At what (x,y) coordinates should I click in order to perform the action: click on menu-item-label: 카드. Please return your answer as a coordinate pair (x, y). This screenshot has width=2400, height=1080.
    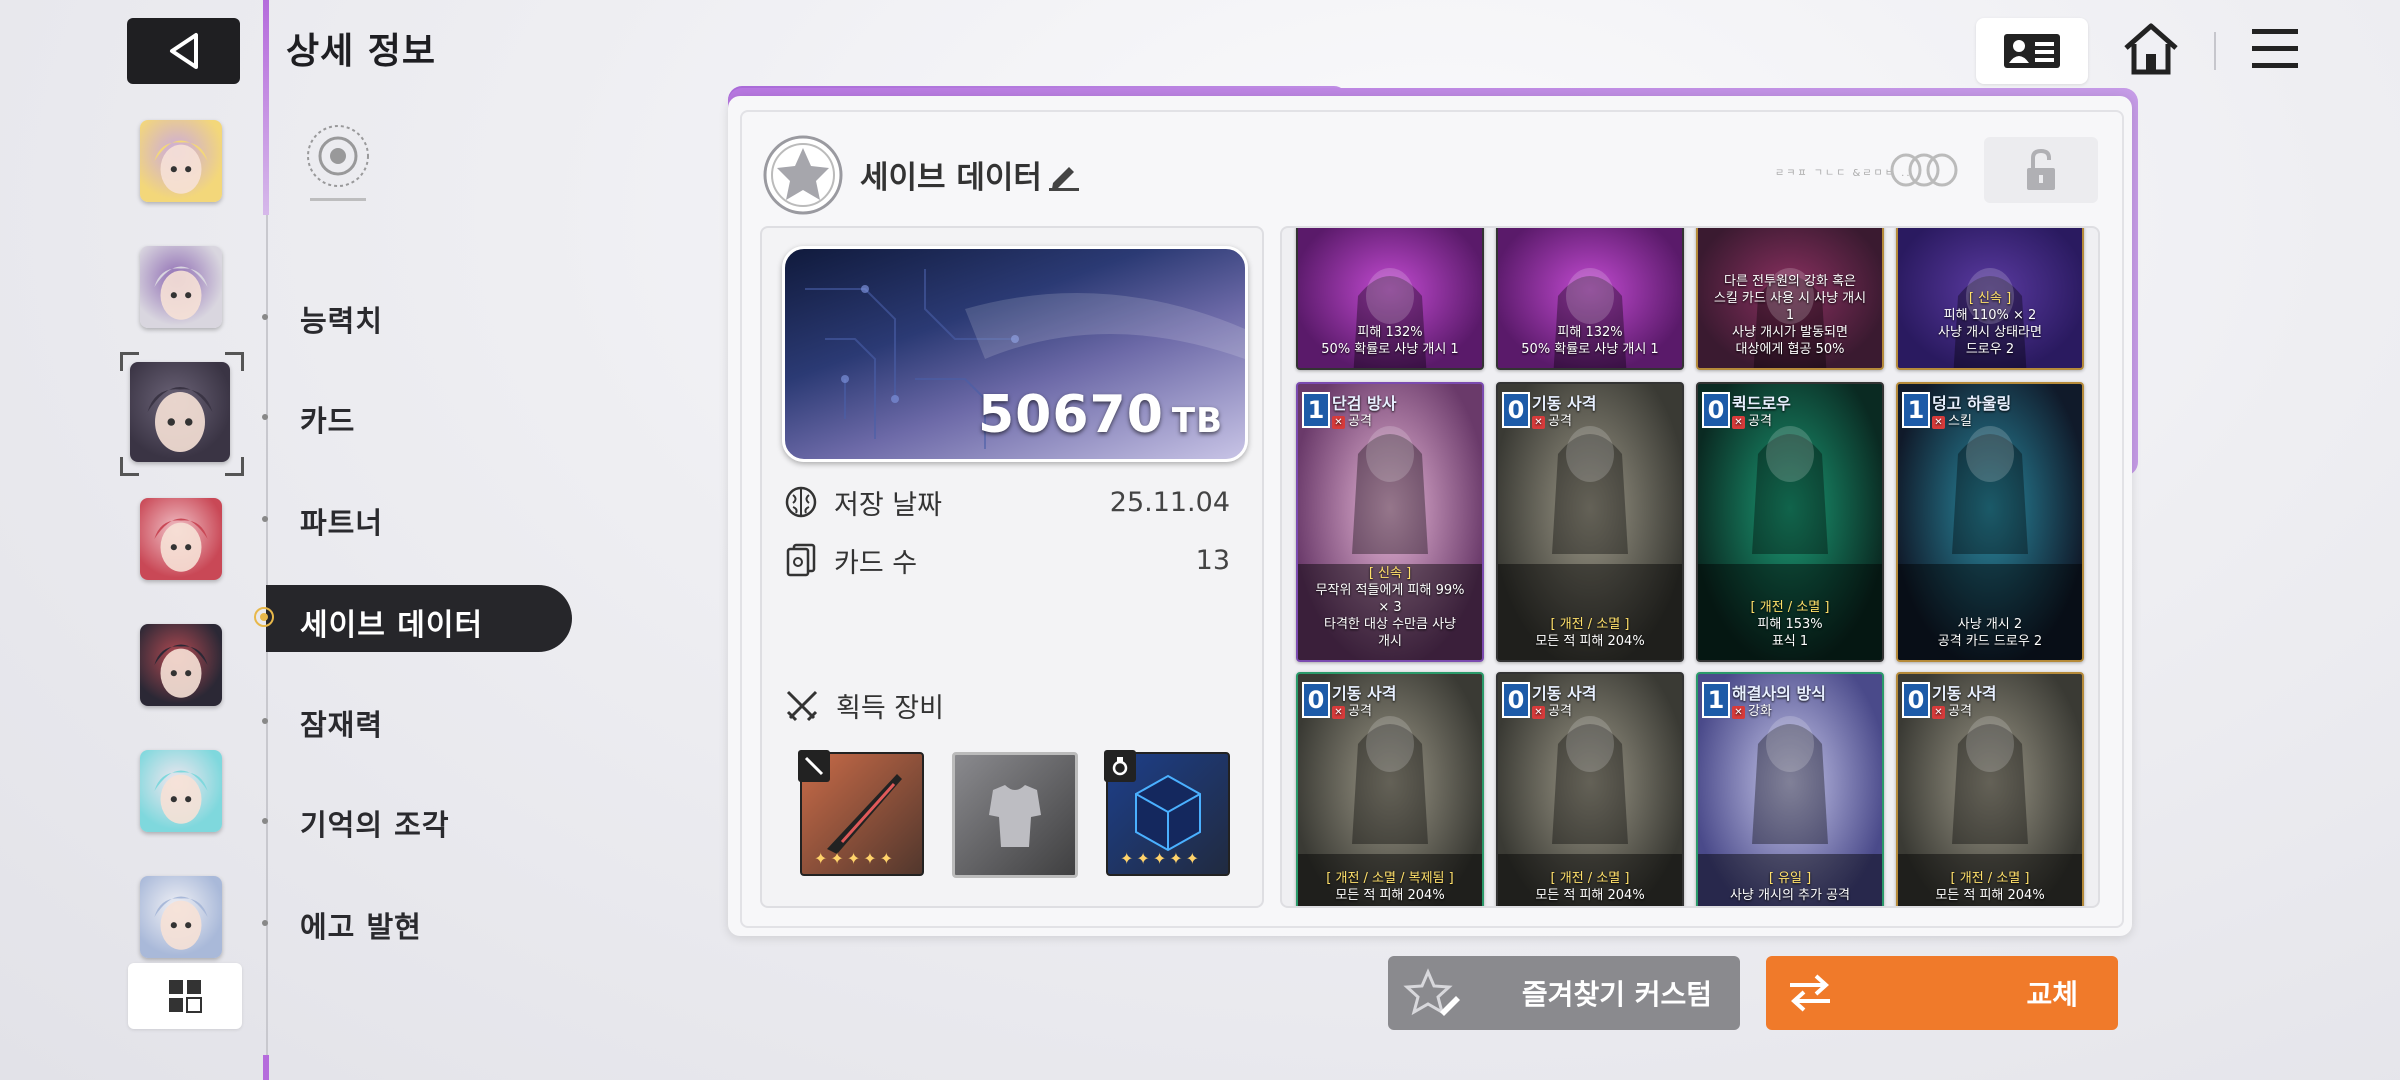
    Looking at the image, I should click on (328, 421).